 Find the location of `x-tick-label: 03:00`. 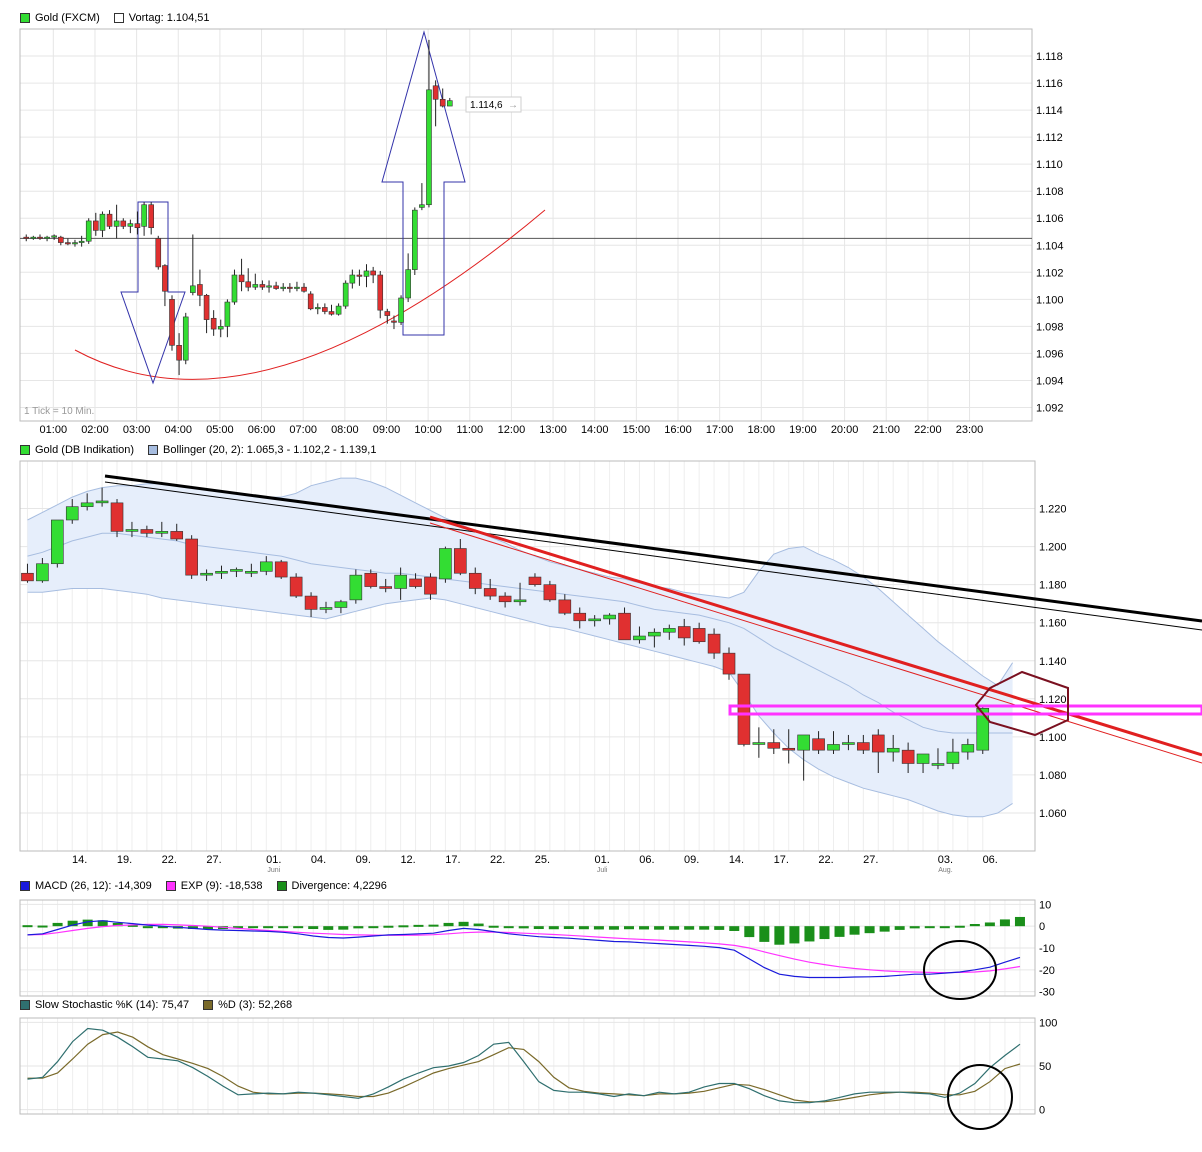

x-tick-label: 03:00 is located at coordinates (137, 430).